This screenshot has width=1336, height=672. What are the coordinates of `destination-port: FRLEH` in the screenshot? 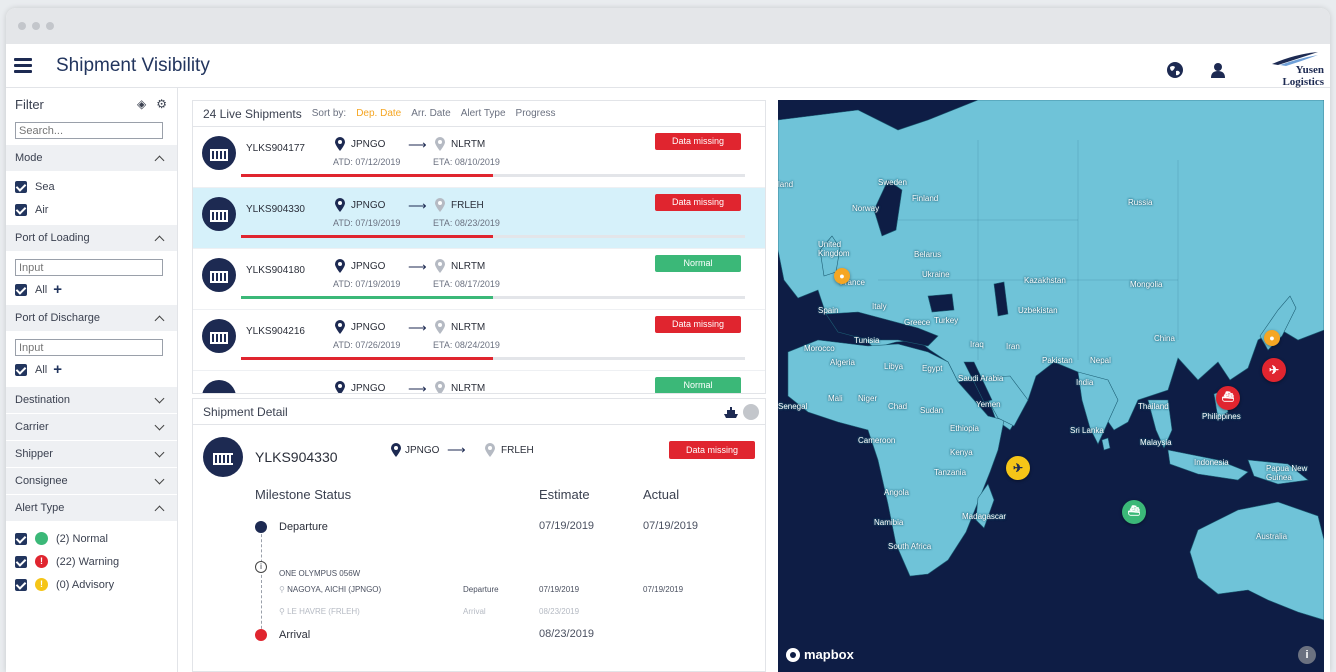 It's located at (467, 205).